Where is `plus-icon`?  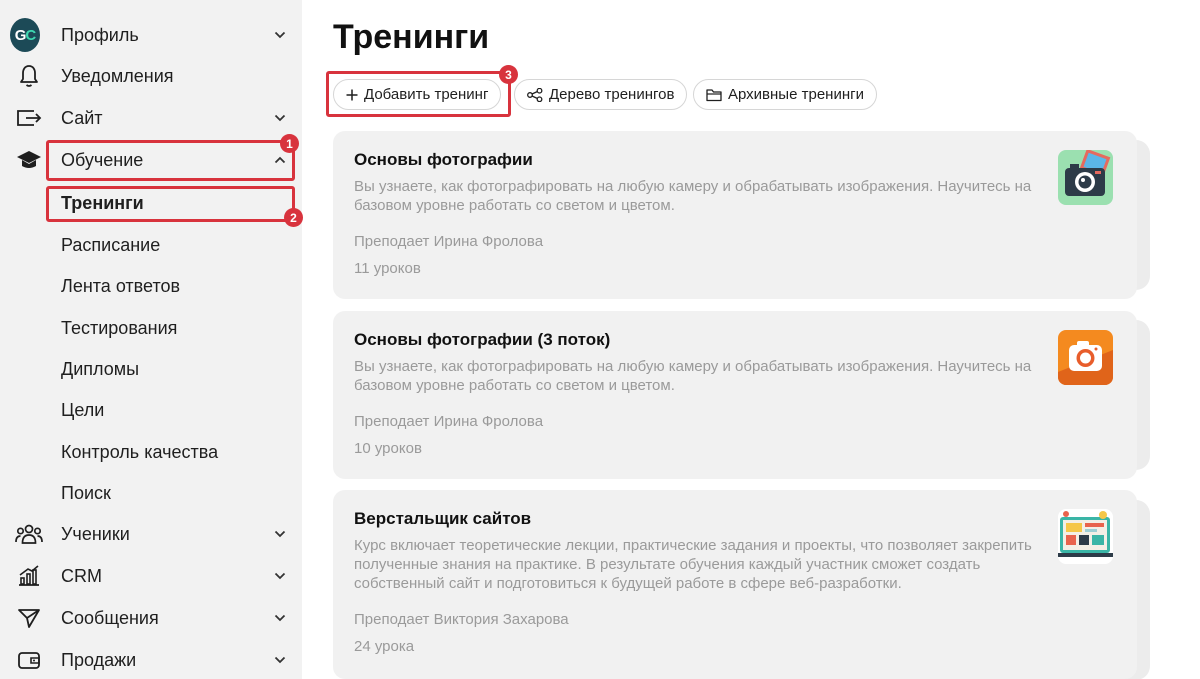
plus-icon is located at coordinates (352, 95).